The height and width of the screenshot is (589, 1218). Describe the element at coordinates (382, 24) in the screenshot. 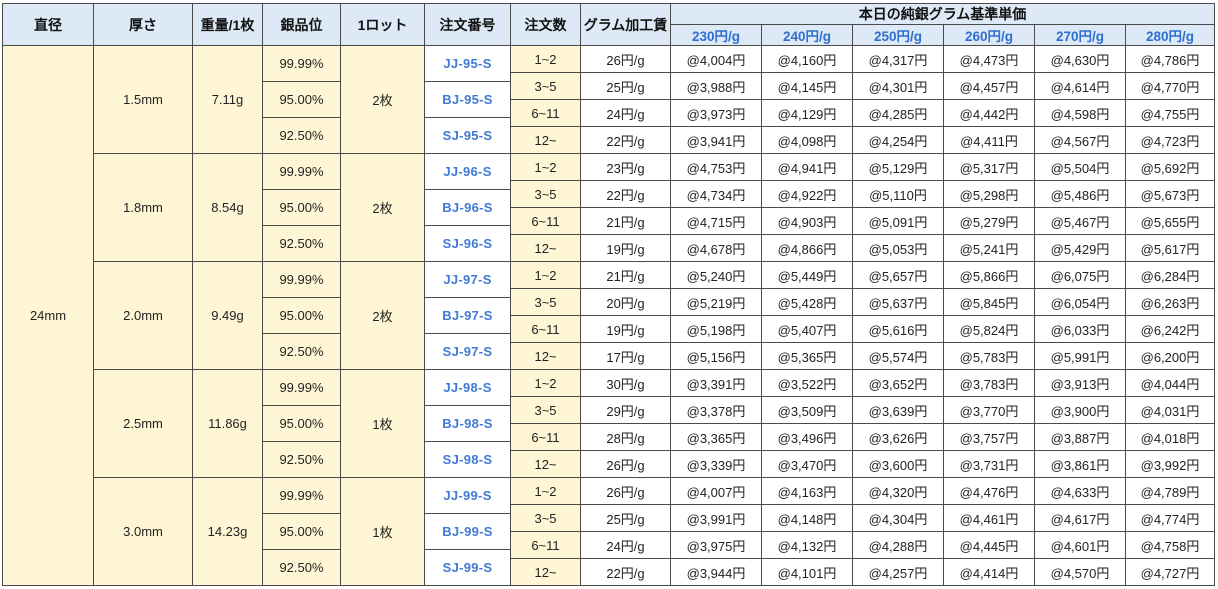

I see `header-lot: 1ロット` at that location.